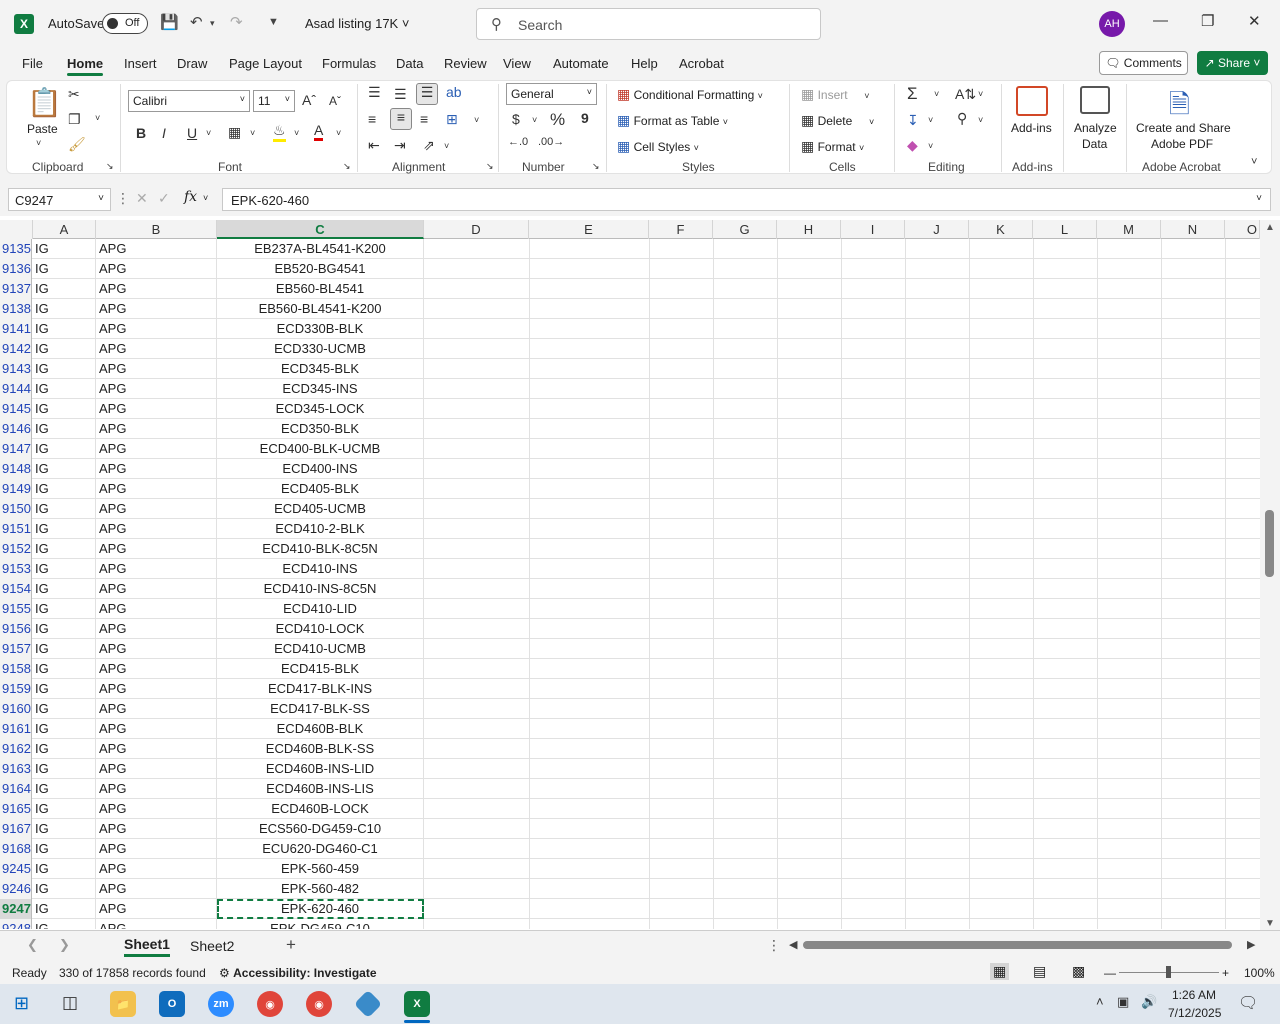 The height and width of the screenshot is (1024, 1280). I want to click on column-header-m: M, so click(1129, 229).